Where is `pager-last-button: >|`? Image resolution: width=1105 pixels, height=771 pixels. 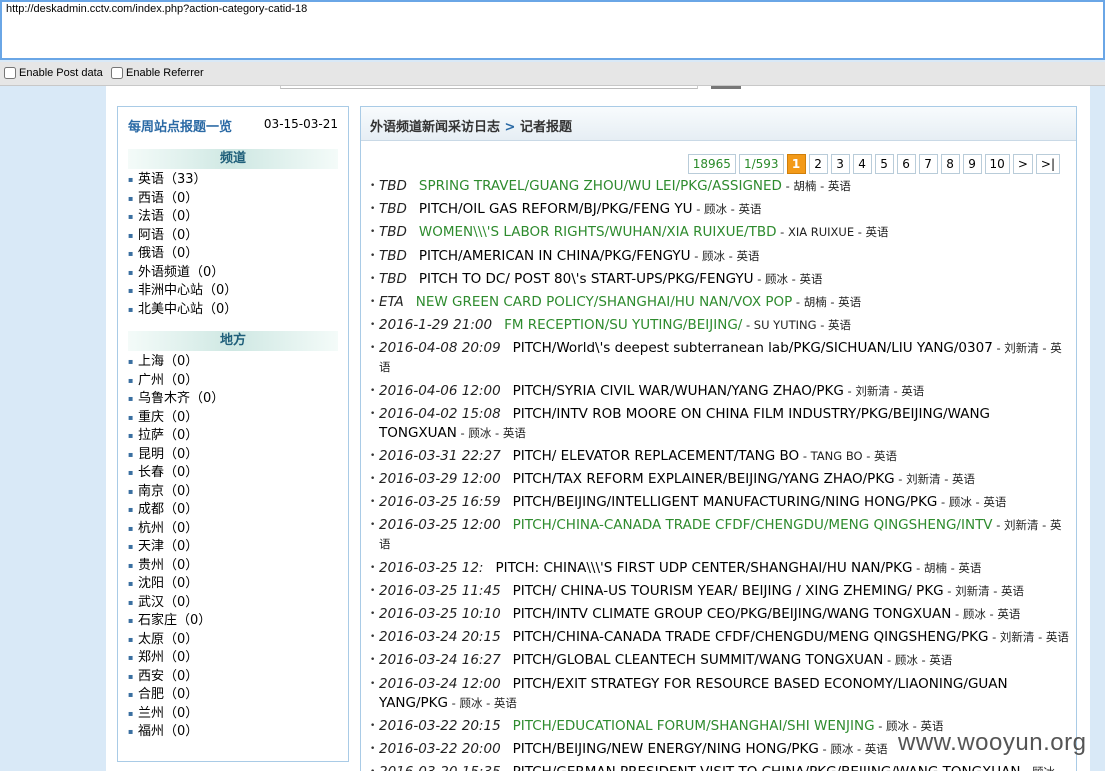
pager-last-button: >| is located at coordinates (1047, 164).